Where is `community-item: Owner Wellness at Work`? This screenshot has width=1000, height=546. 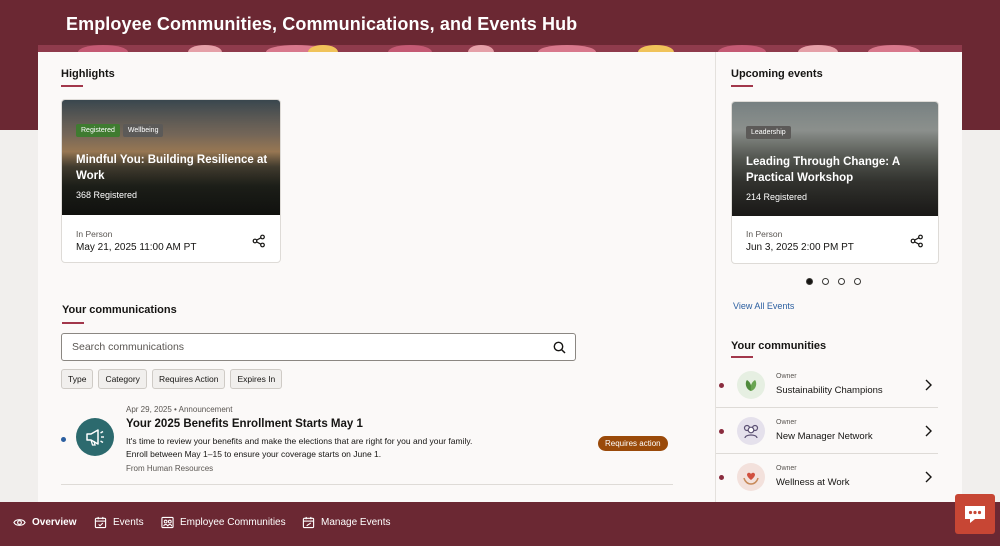 community-item: Owner Wellness at Work is located at coordinates (827, 477).